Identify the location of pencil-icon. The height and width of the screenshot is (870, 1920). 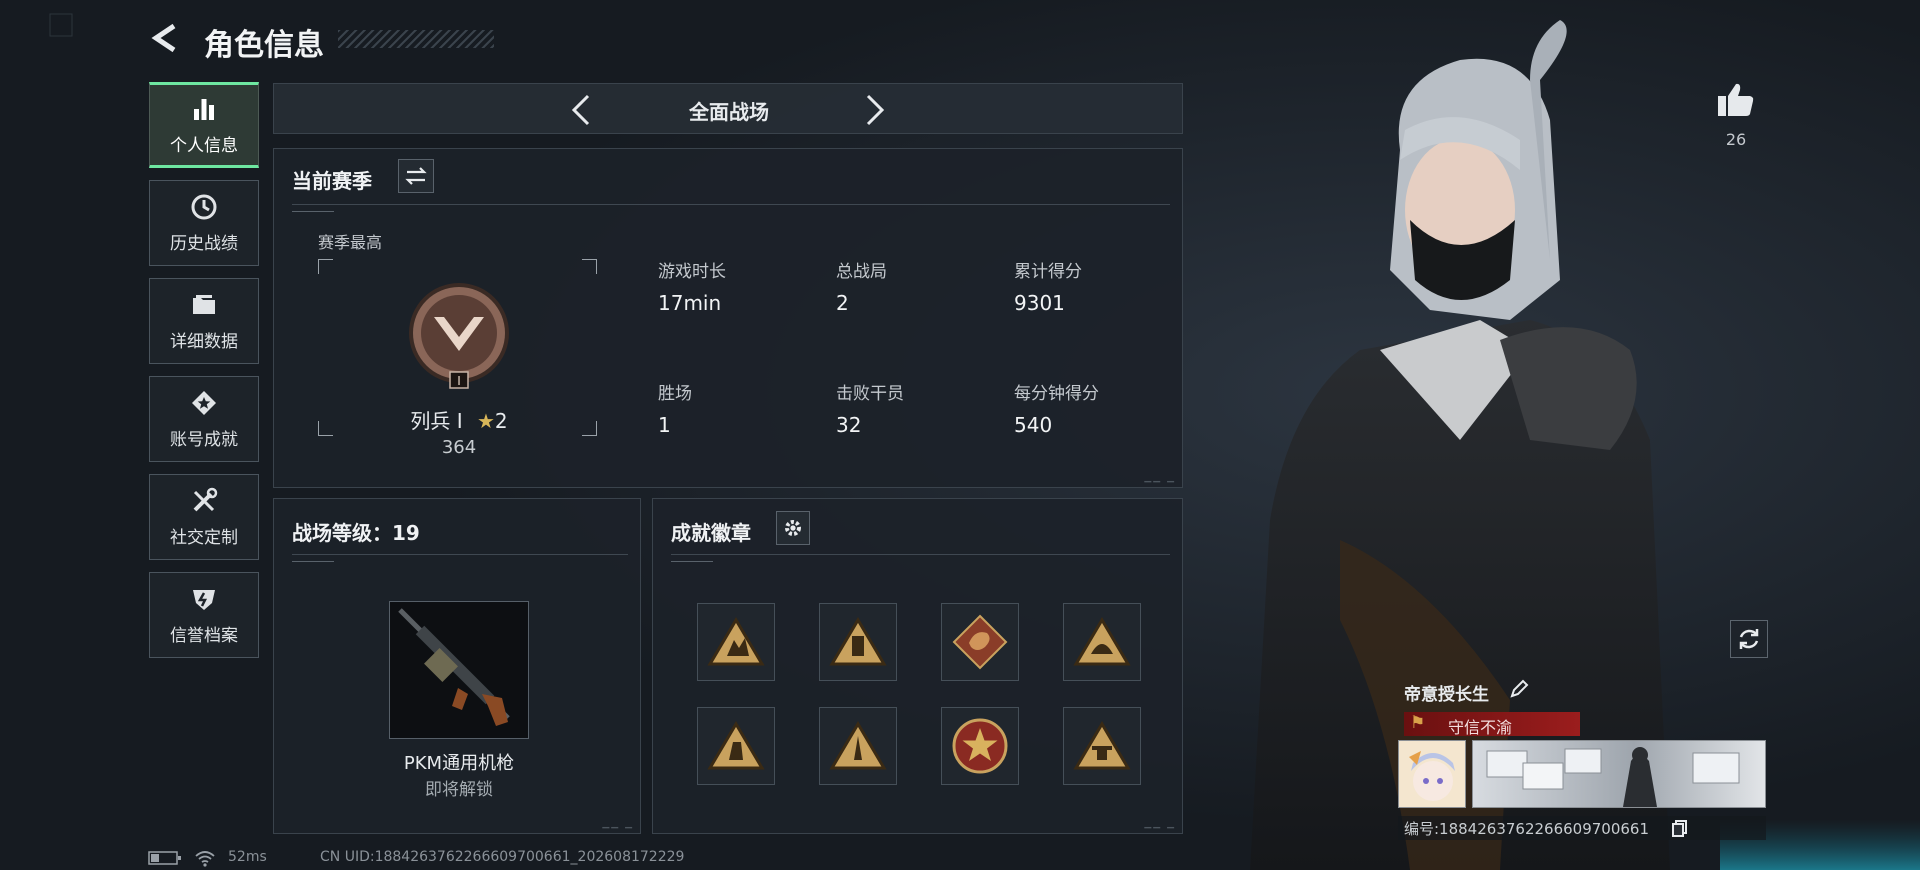
(1519, 688).